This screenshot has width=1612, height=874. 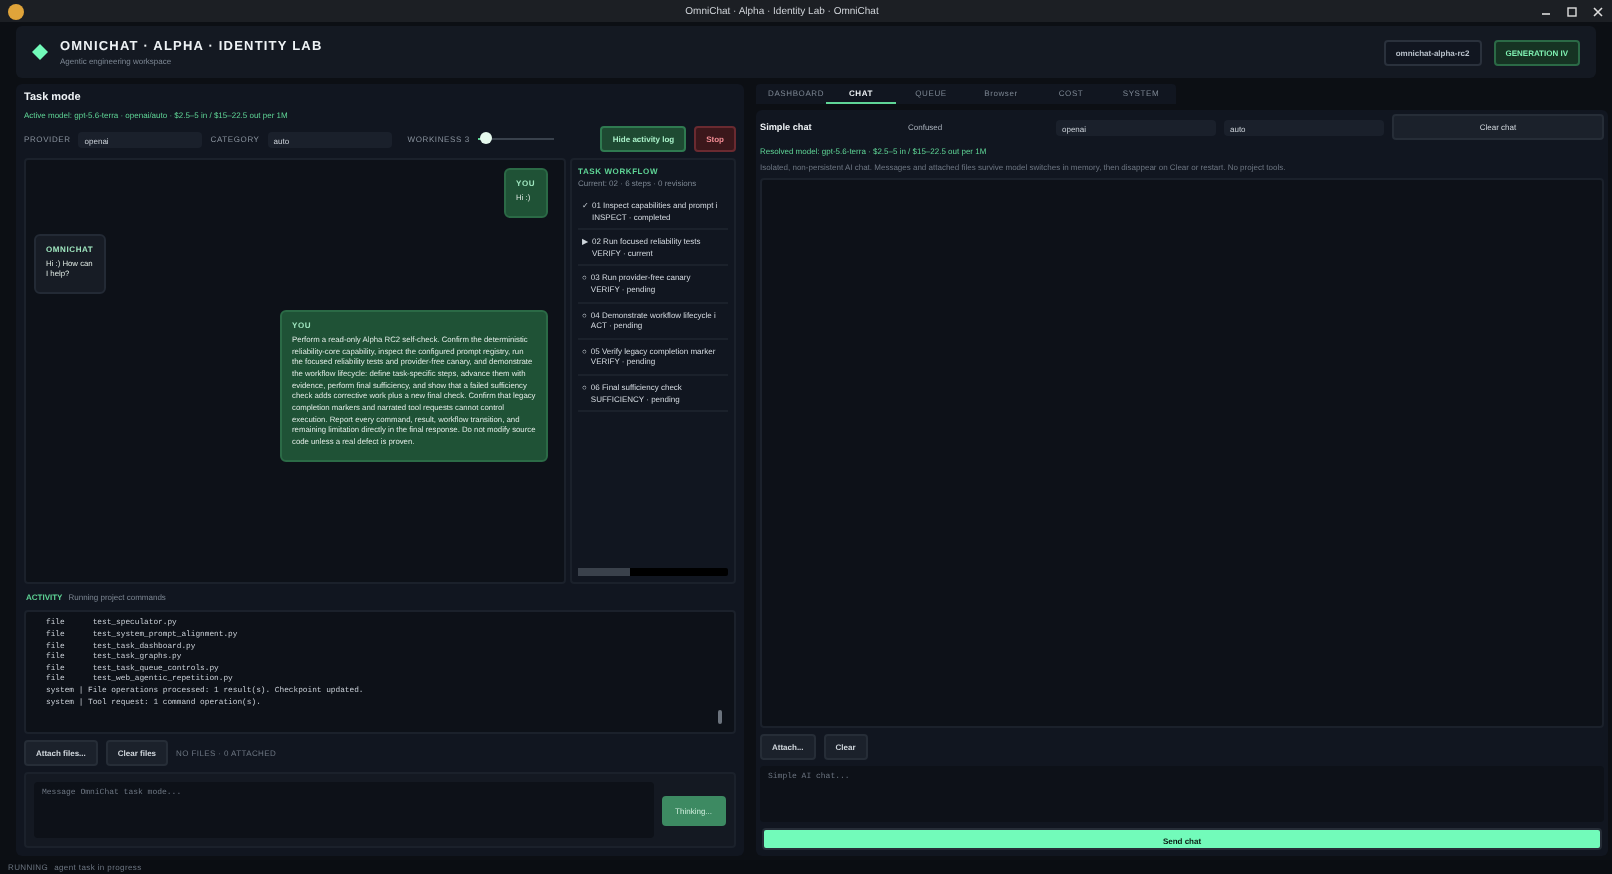 I want to click on diamond-icon, so click(x=40, y=52).